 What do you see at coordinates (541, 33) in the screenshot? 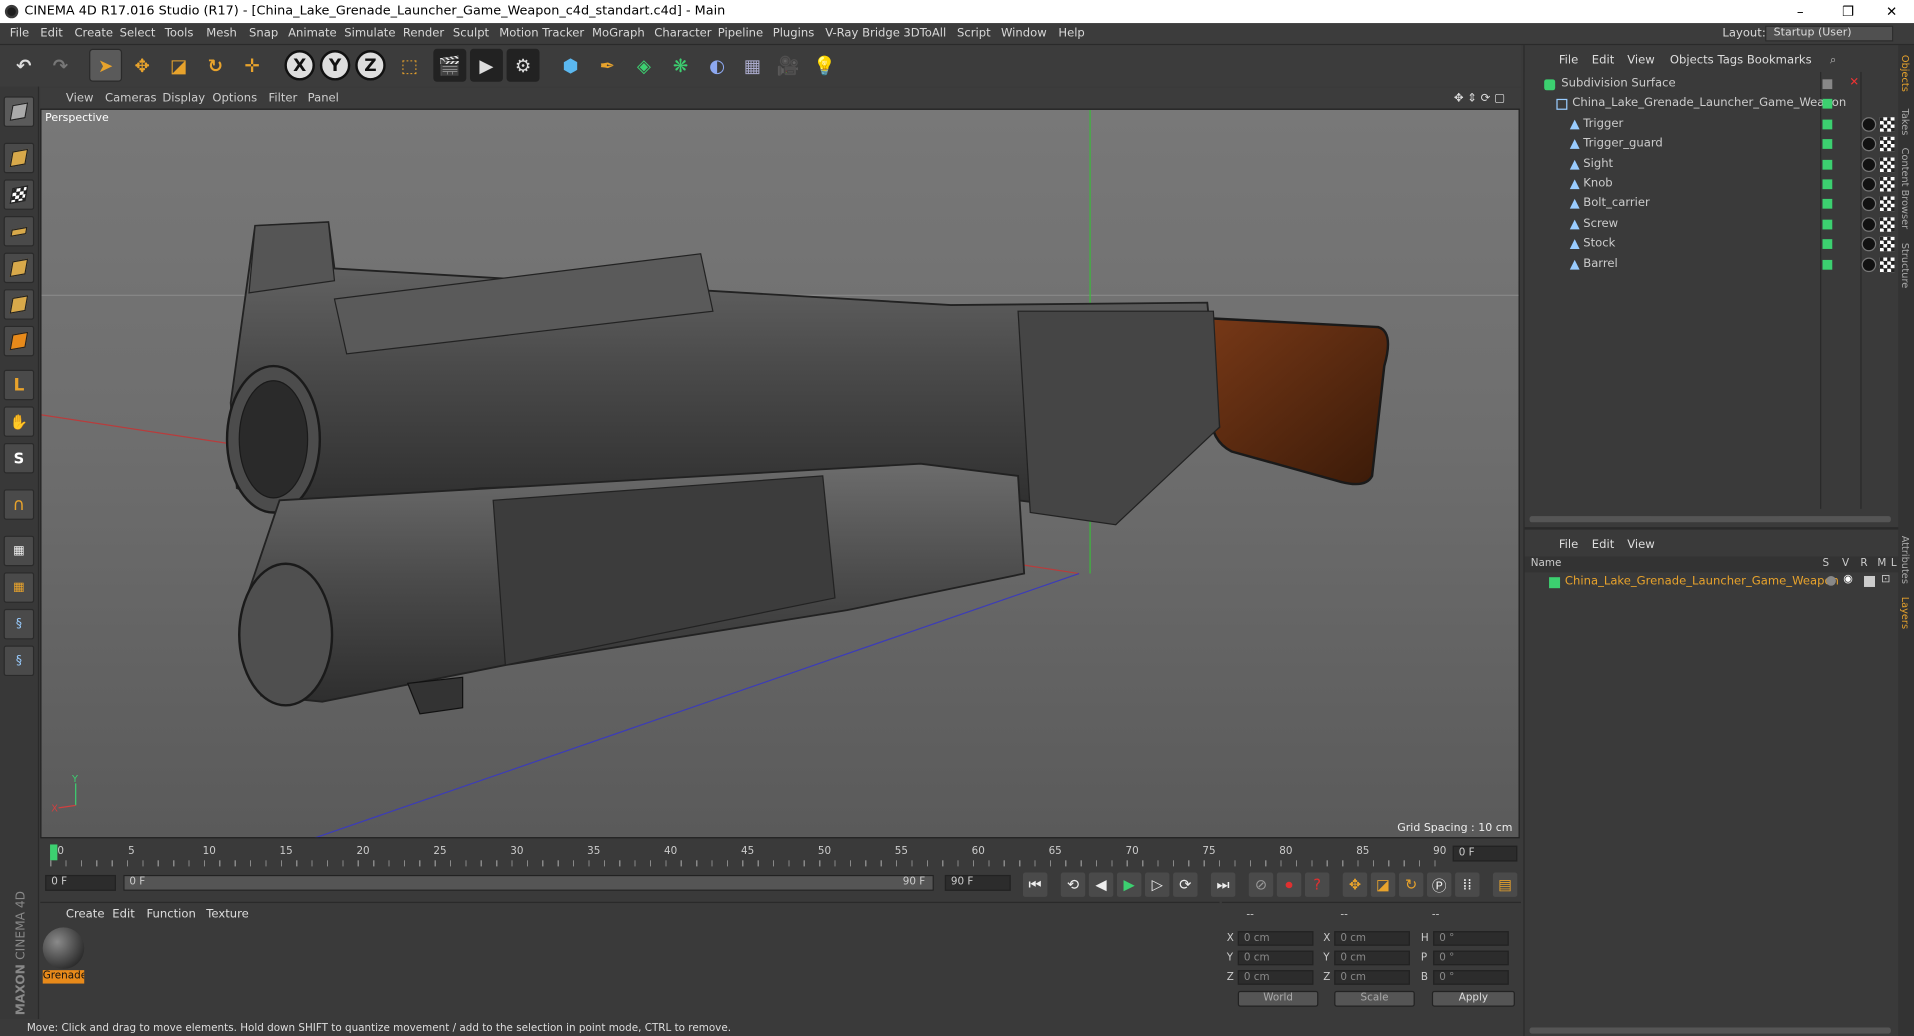
I see `menu-motion-tracker: Motion Tracker` at bounding box center [541, 33].